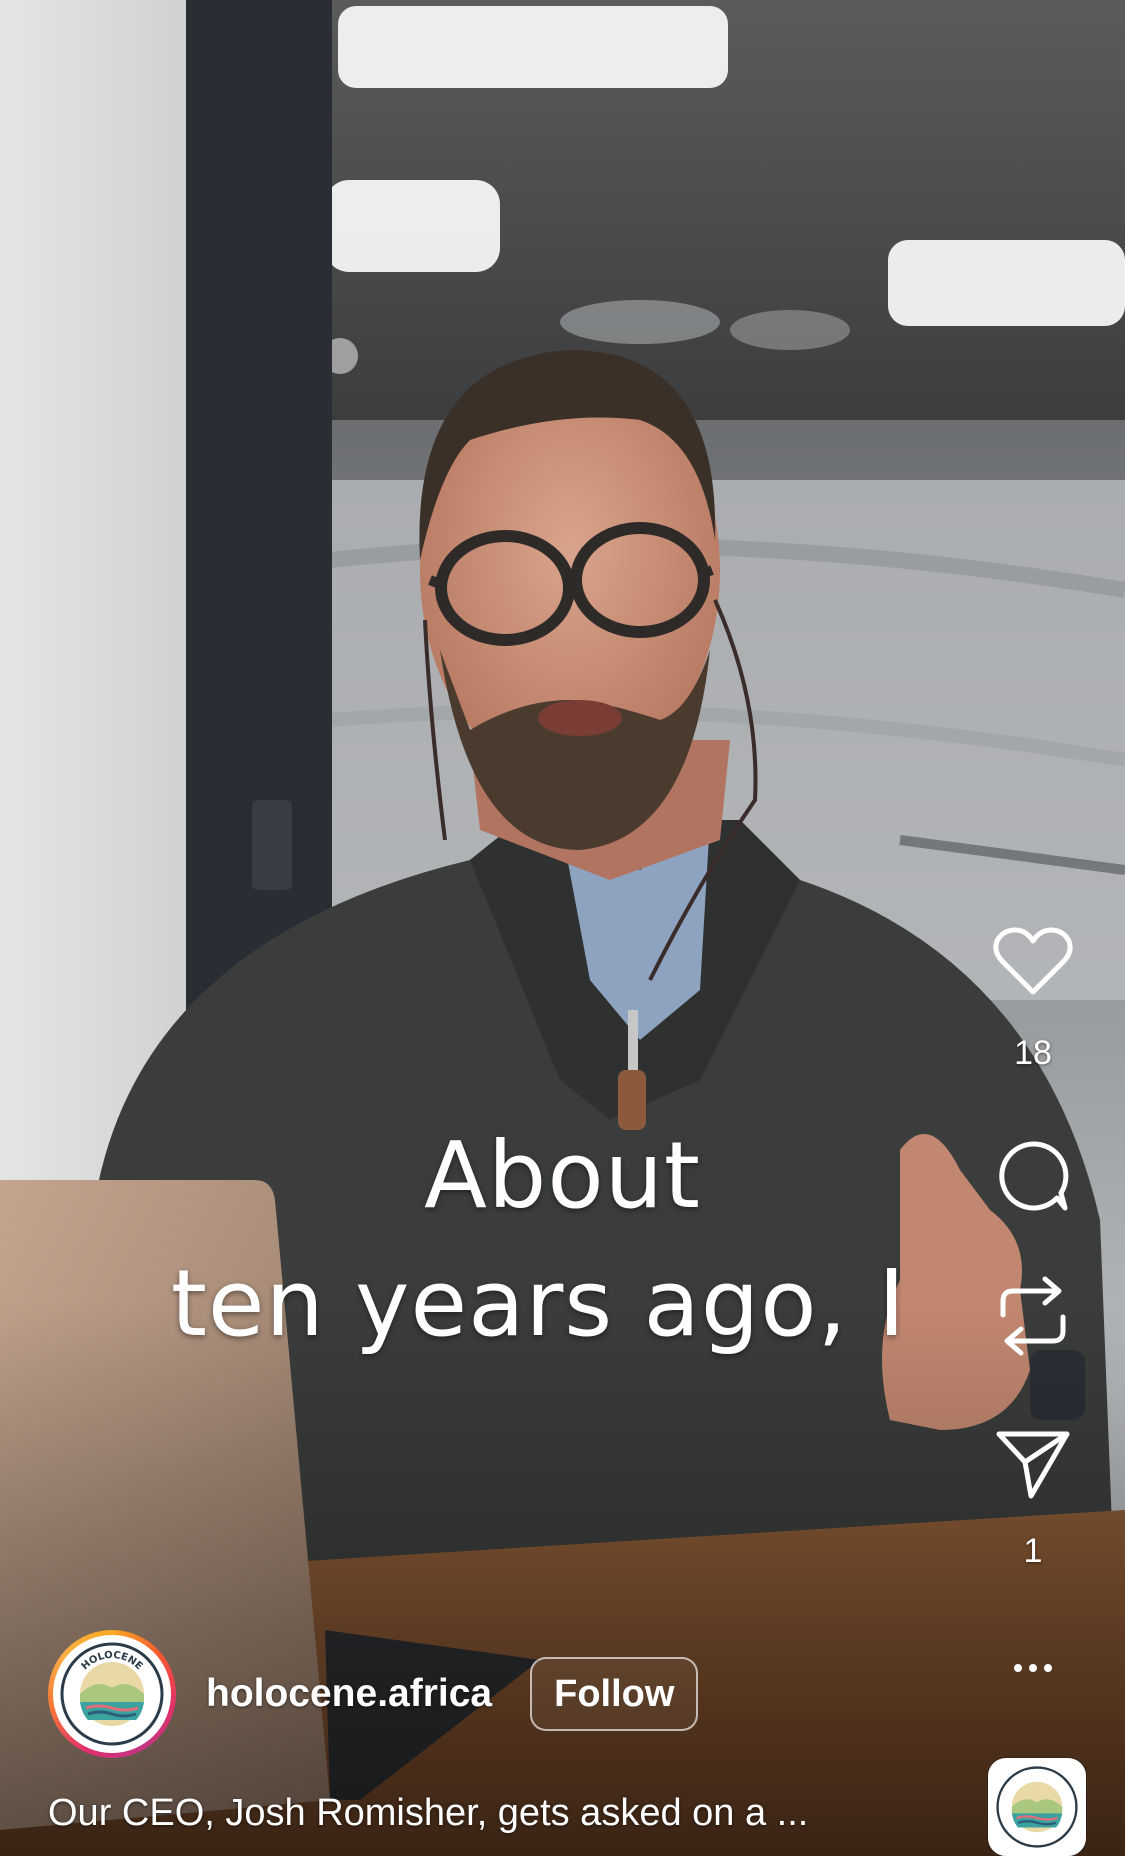  I want to click on share-count: 1, so click(1033, 1551).